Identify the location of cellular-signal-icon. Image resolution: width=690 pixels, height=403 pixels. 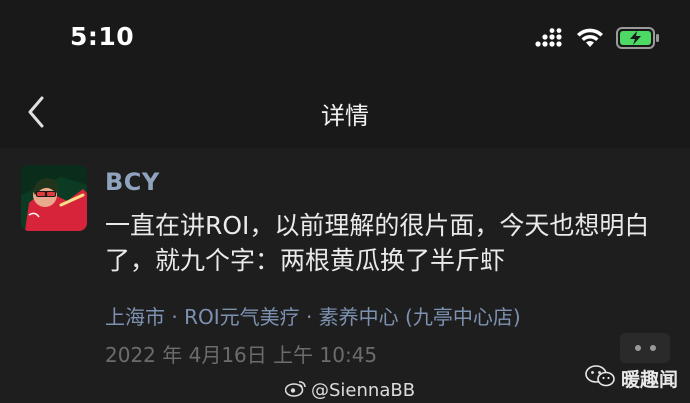
(549, 40).